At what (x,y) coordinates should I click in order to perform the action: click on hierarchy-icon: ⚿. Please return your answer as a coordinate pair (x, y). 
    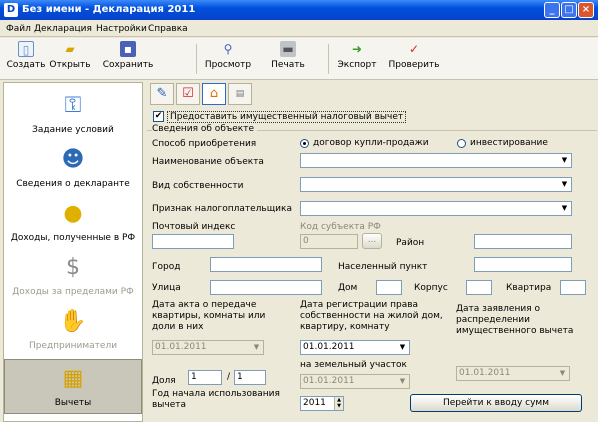
    Looking at the image, I should click on (73, 105).